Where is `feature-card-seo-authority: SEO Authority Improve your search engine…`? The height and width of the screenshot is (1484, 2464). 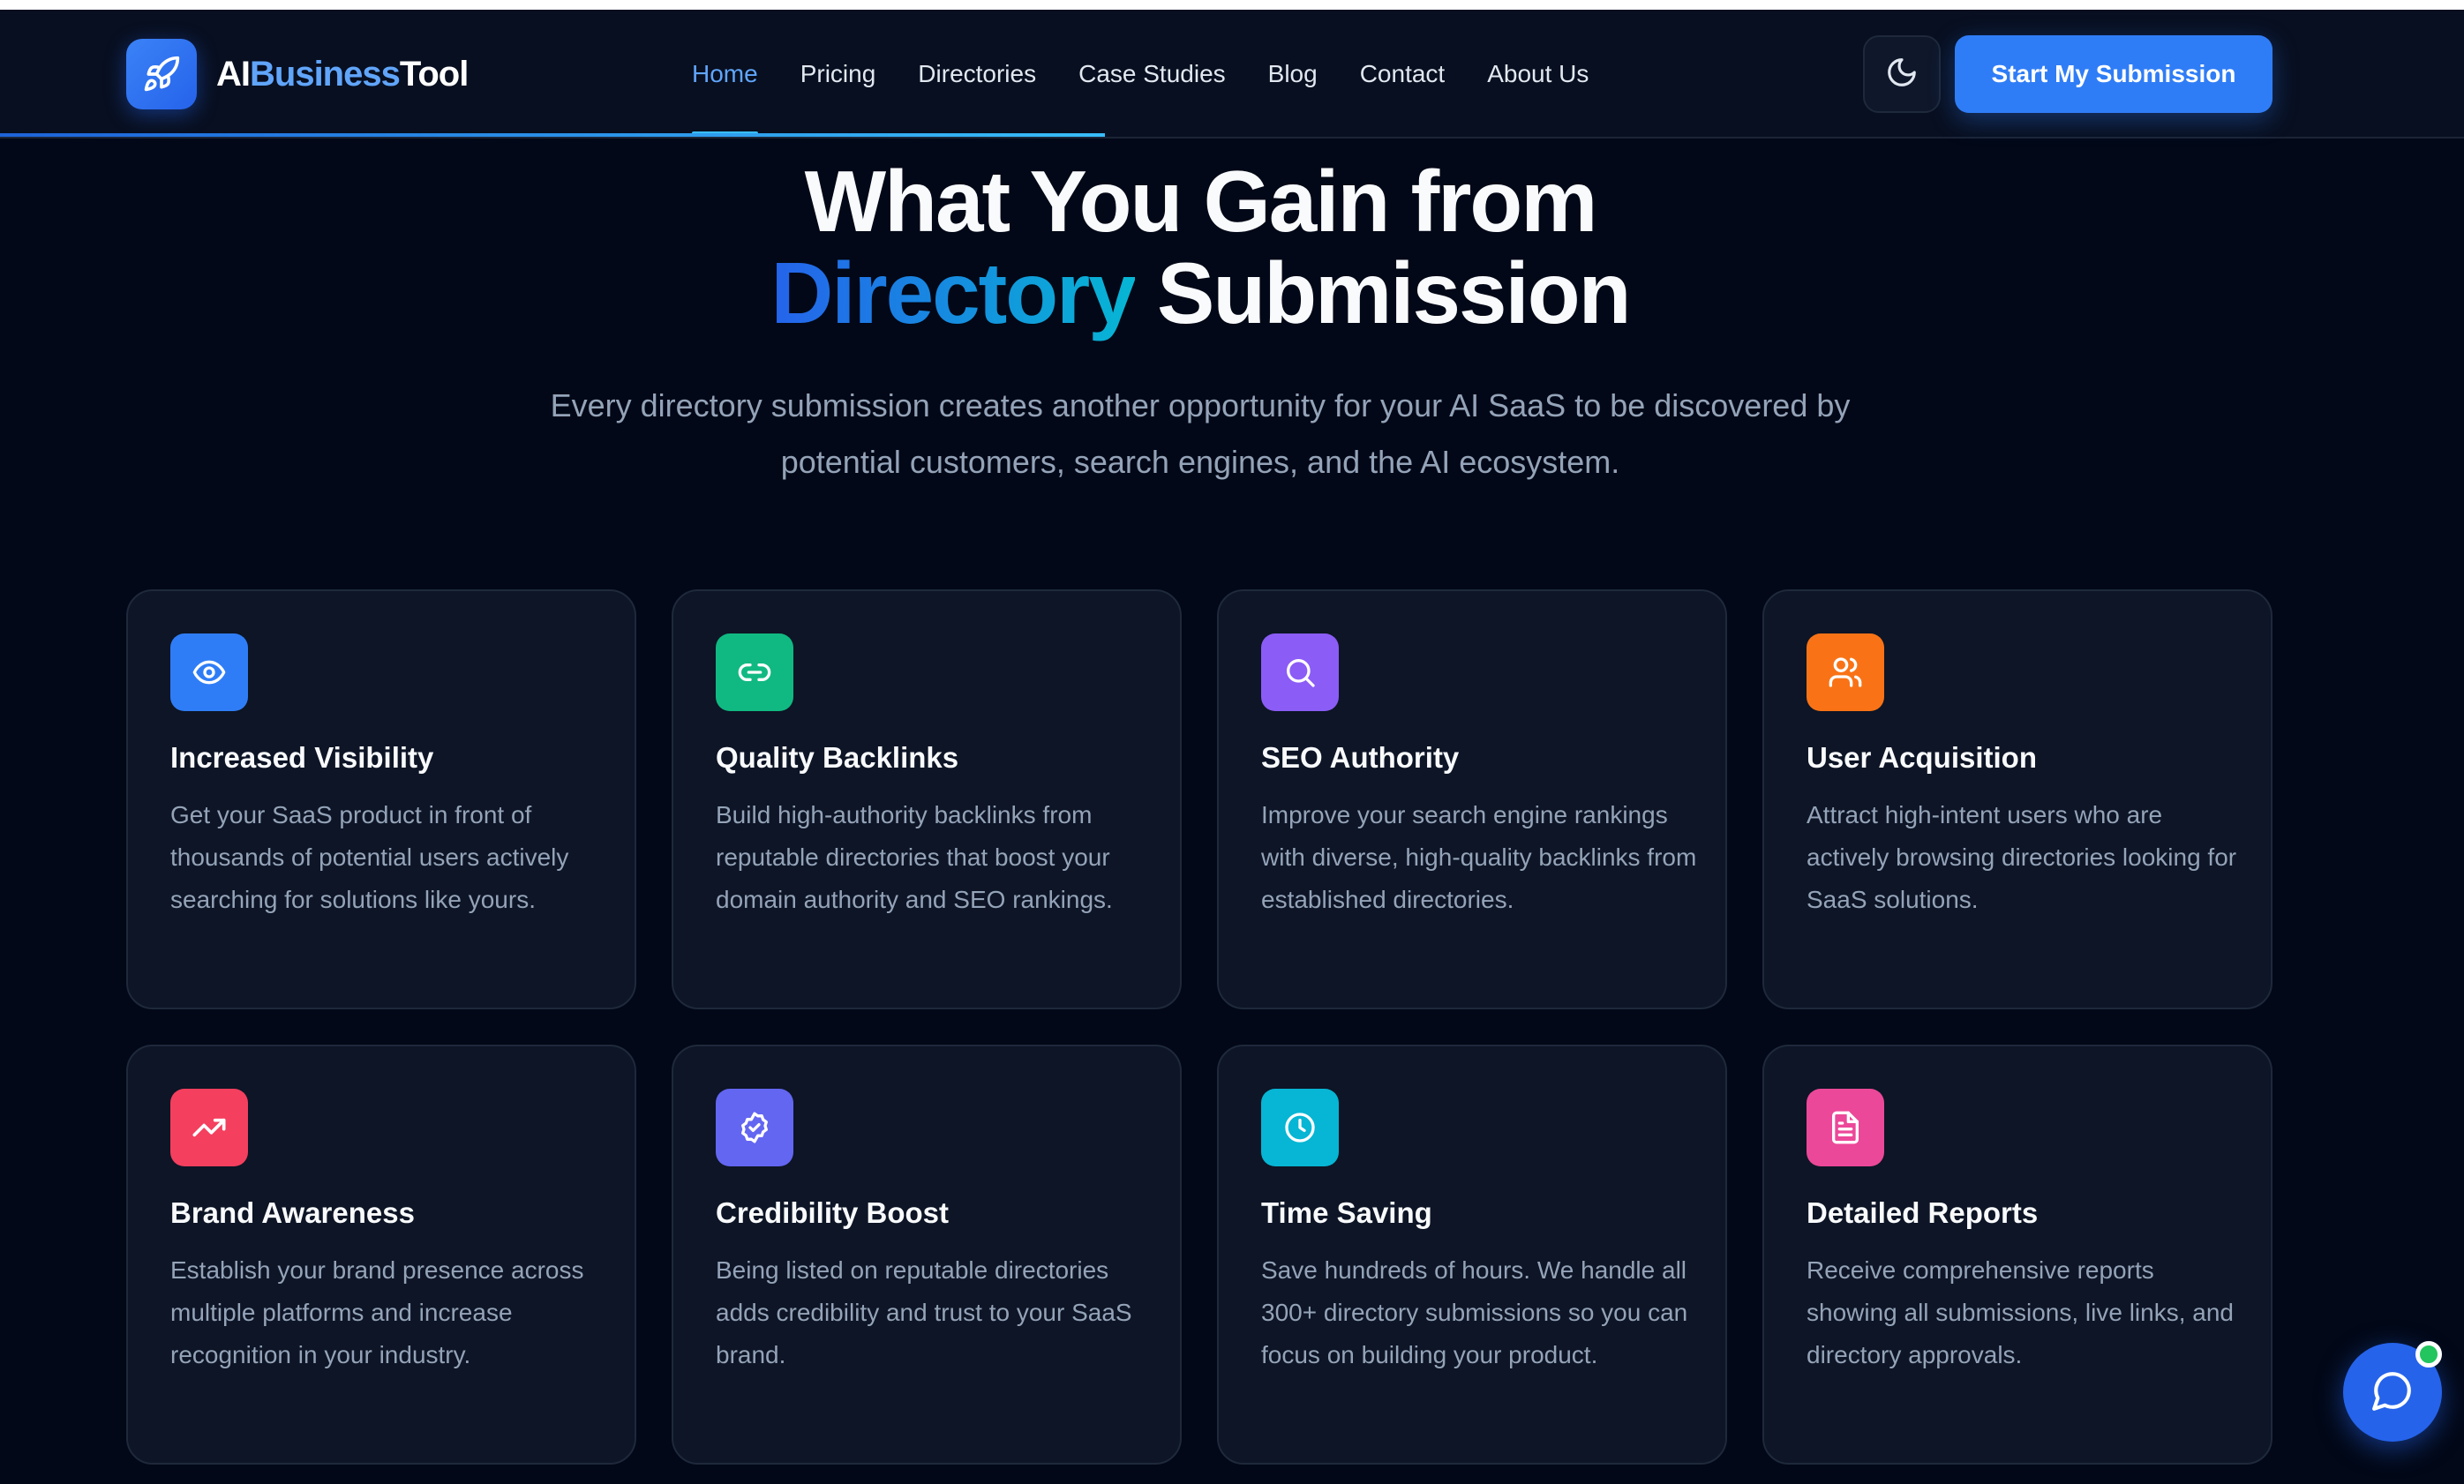 feature-card-seo-authority: SEO Authority Improve your search engine… is located at coordinates (1472, 799).